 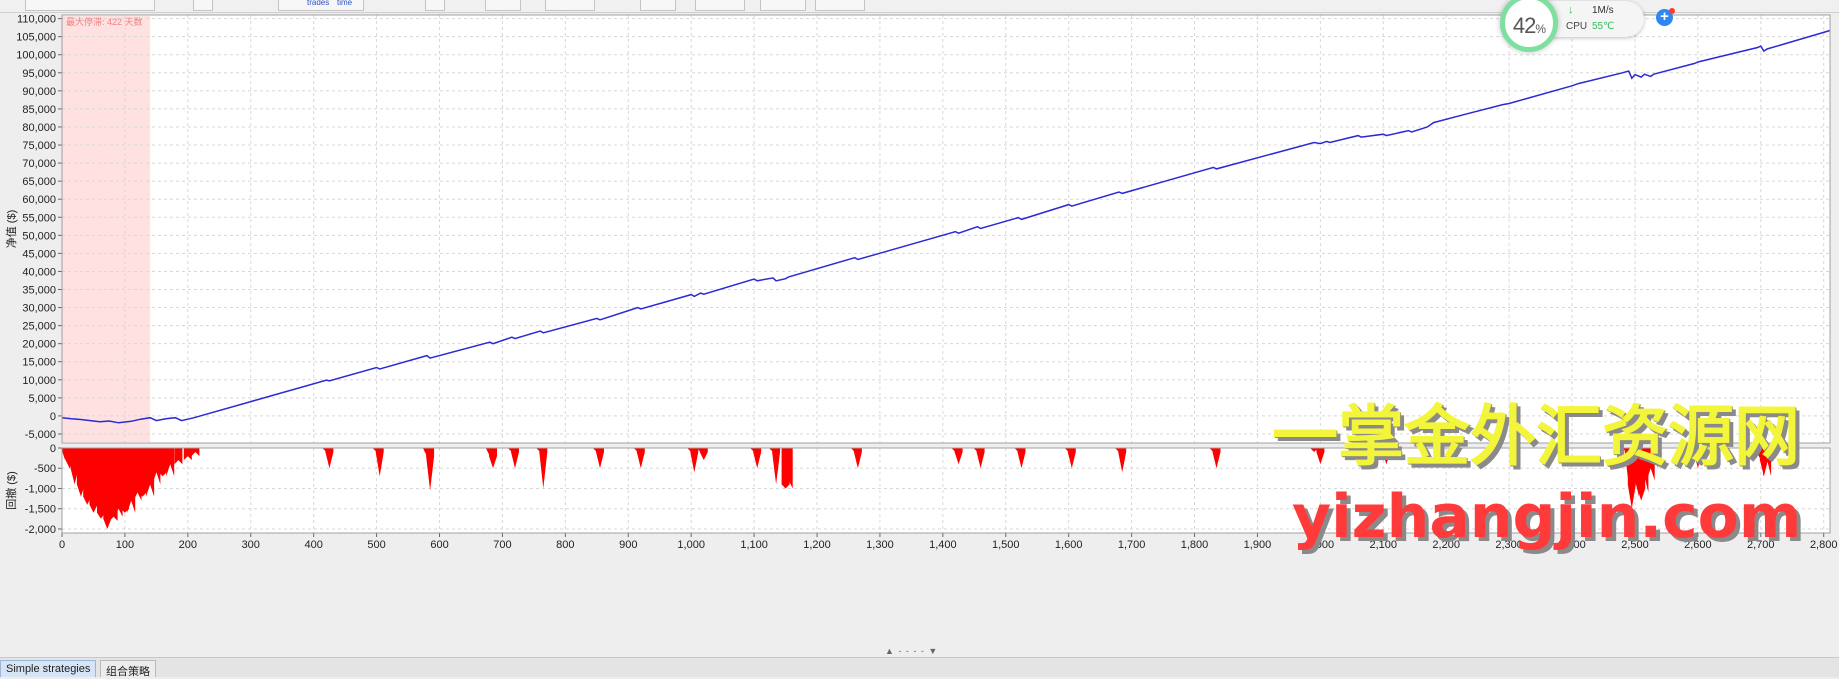 What do you see at coordinates (39, 92) in the screenshot?
I see `equity-y-tick-label: 90,000` at bounding box center [39, 92].